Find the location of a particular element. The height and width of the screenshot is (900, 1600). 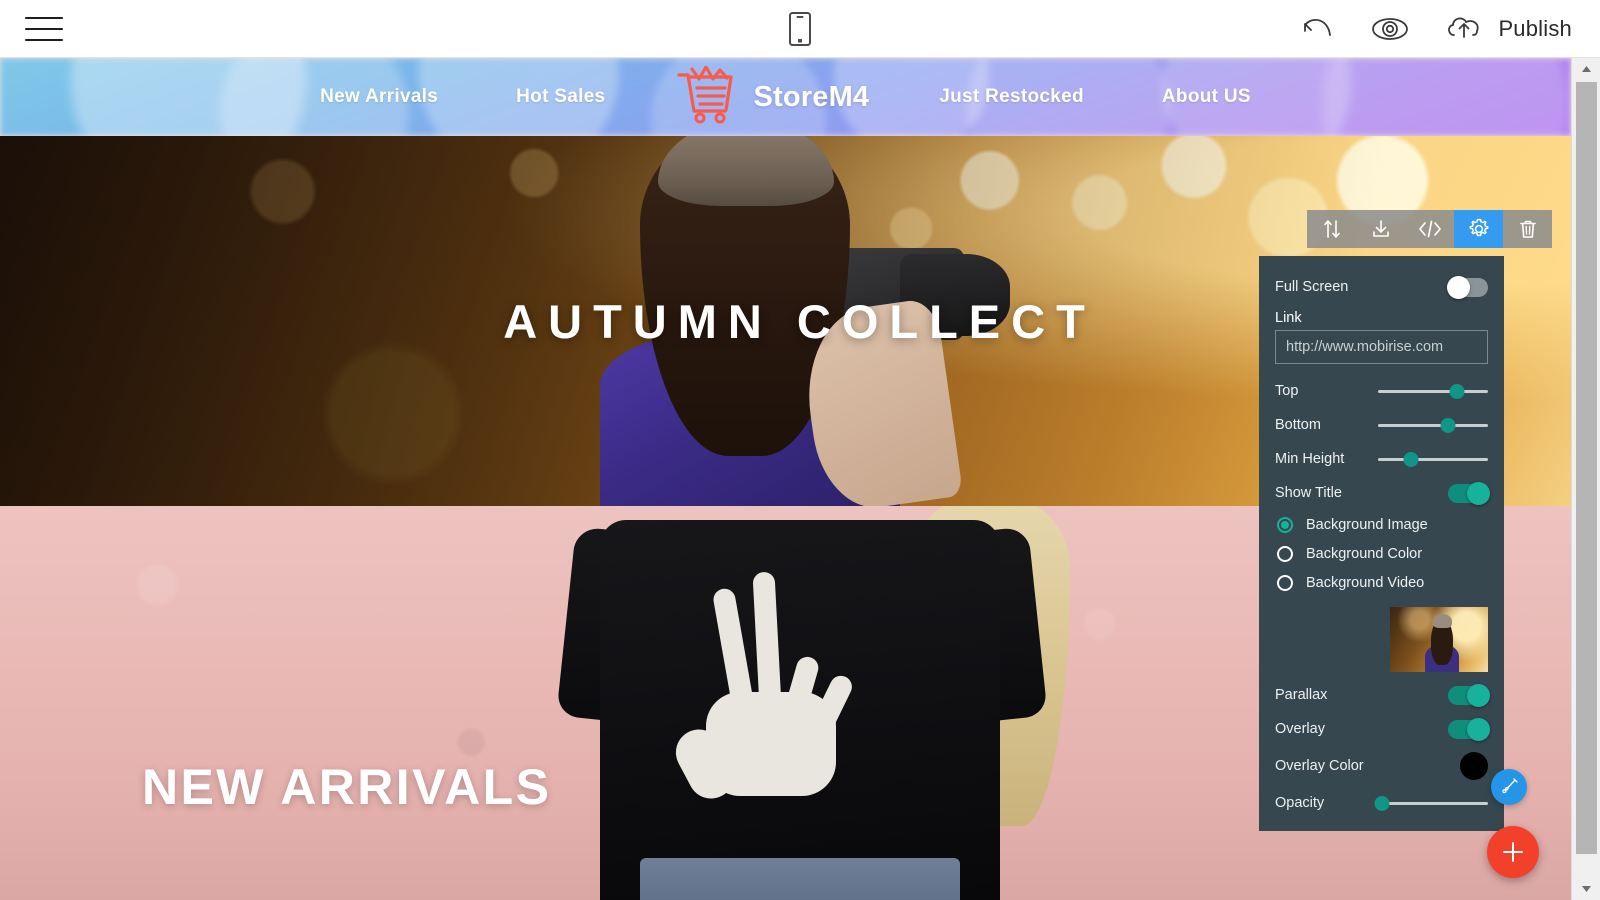

full-screen-toggle is located at coordinates (1467, 287).